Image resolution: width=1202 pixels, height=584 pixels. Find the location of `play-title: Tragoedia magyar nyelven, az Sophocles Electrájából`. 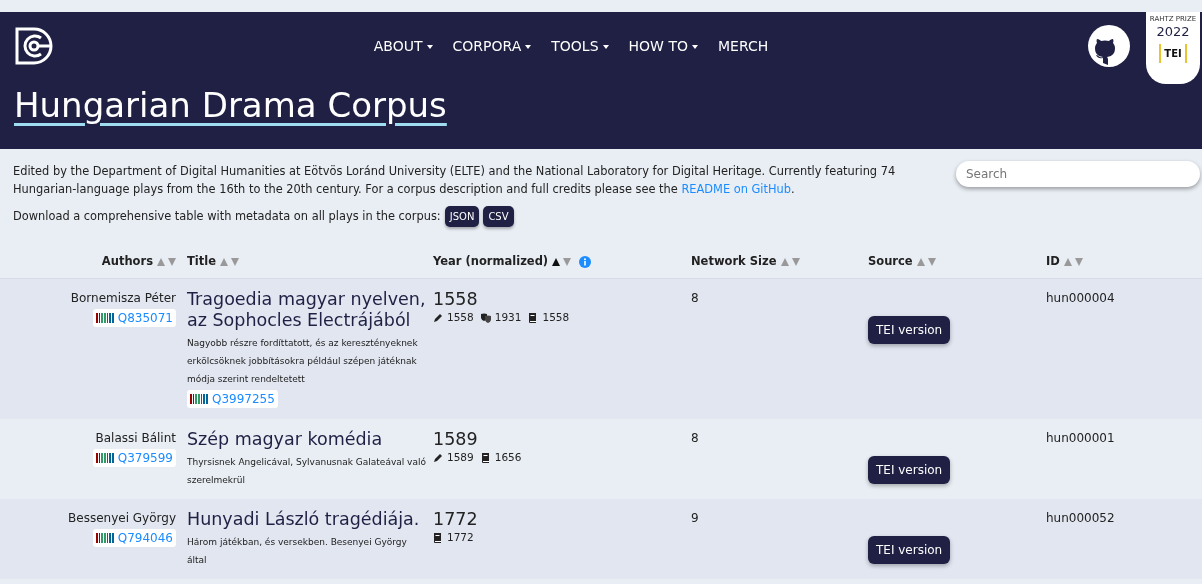

play-title: Tragoedia magyar nyelven, az Sophocles Electrájából is located at coordinates (307, 310).